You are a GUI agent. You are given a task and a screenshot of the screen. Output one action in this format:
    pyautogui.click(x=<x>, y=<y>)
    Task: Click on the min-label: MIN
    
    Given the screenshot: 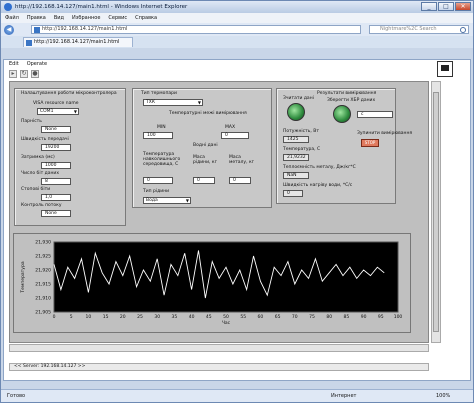 What is the action you would take?
    pyautogui.click(x=161, y=127)
    